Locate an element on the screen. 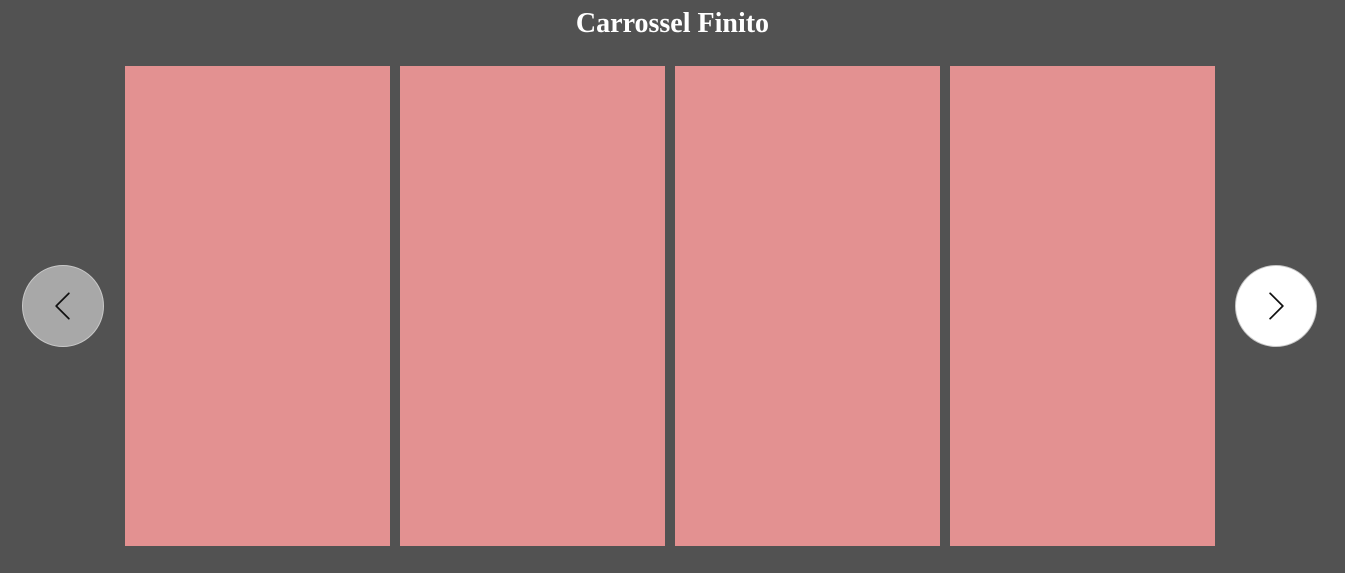 The width and height of the screenshot is (1345, 573). chevron-right-icon is located at coordinates (1276, 306).